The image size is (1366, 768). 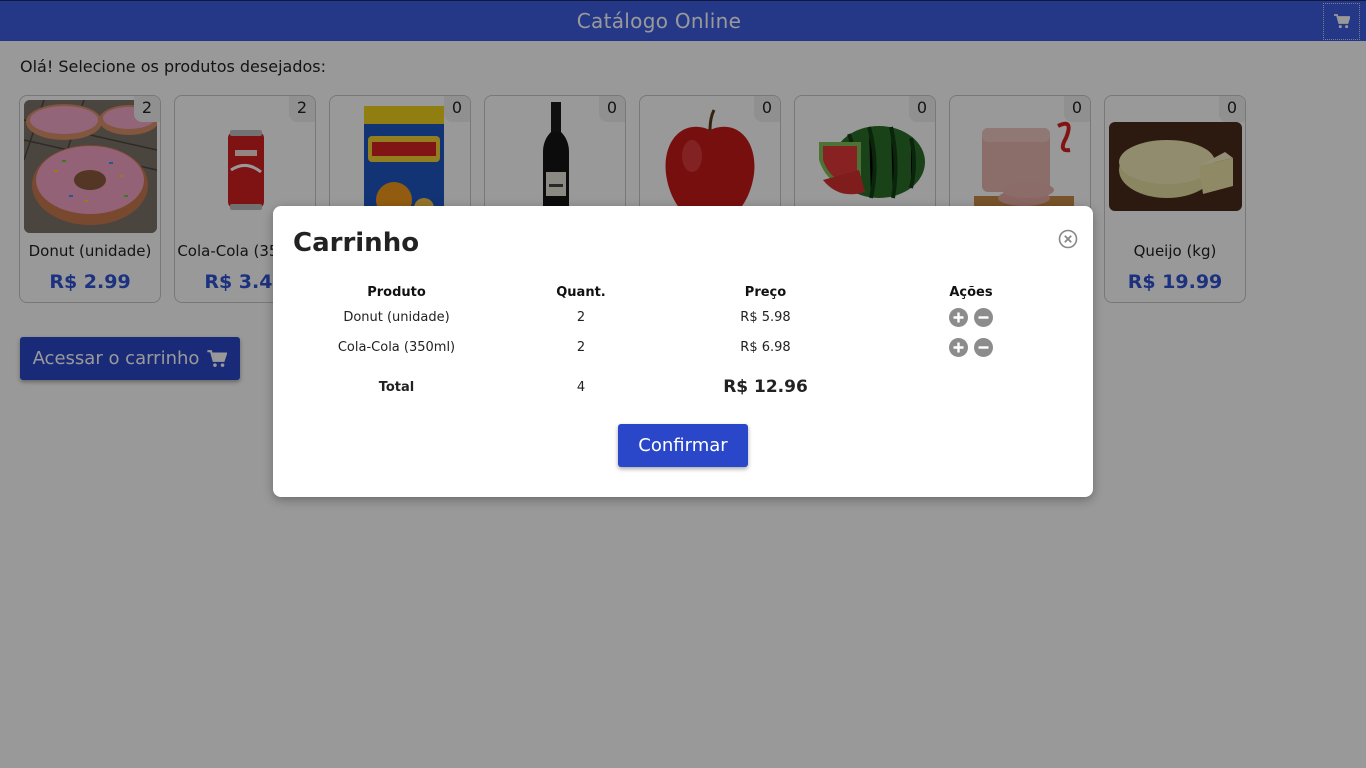 I want to click on modal-title: Carrinho, so click(x=356, y=243).